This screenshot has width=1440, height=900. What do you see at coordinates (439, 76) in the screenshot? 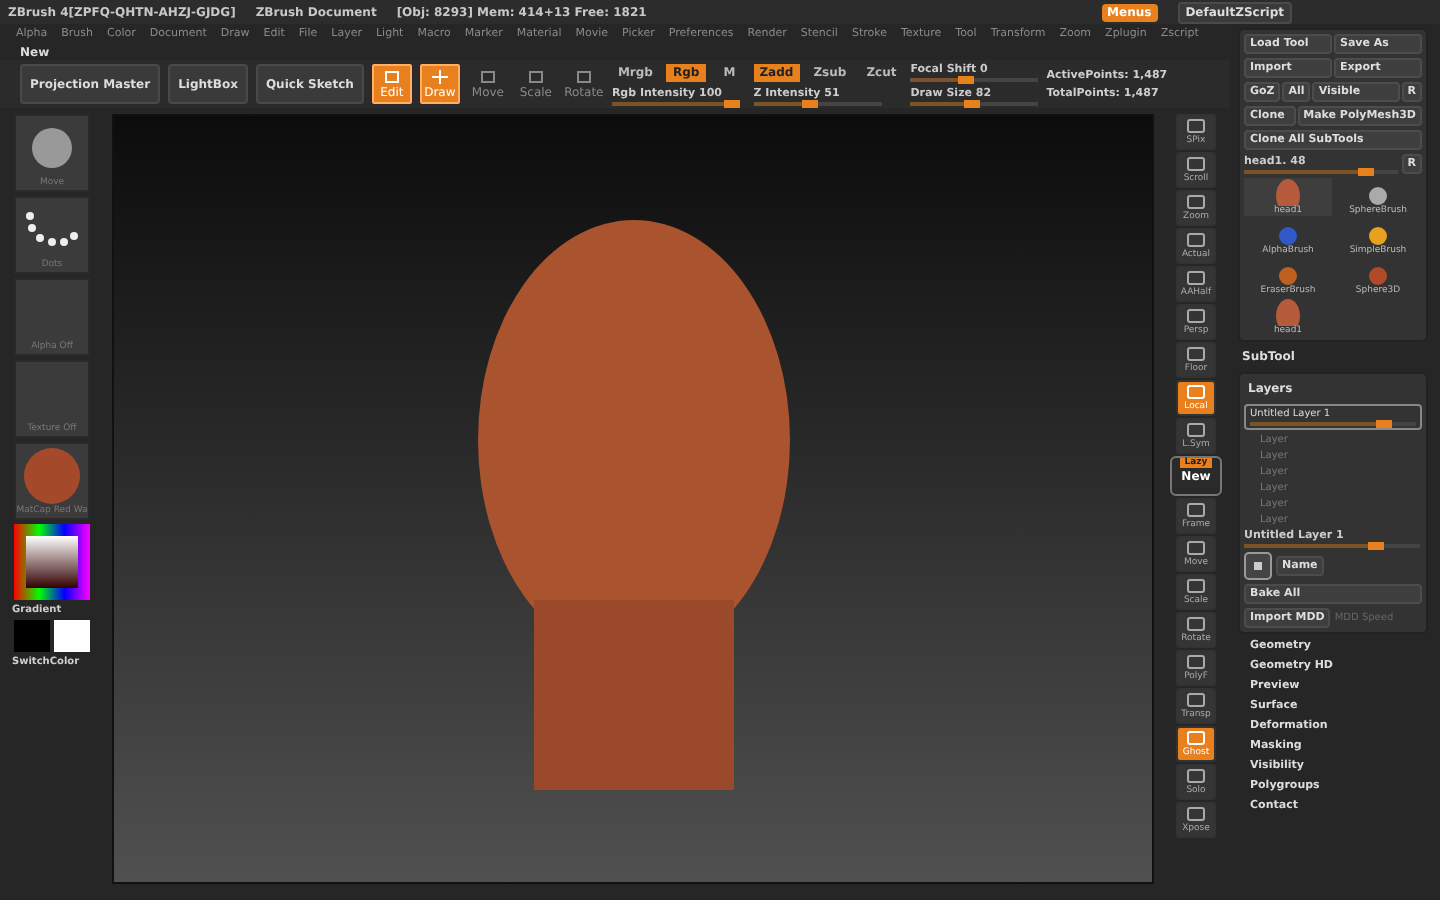
I see `crosshair-icon` at bounding box center [439, 76].